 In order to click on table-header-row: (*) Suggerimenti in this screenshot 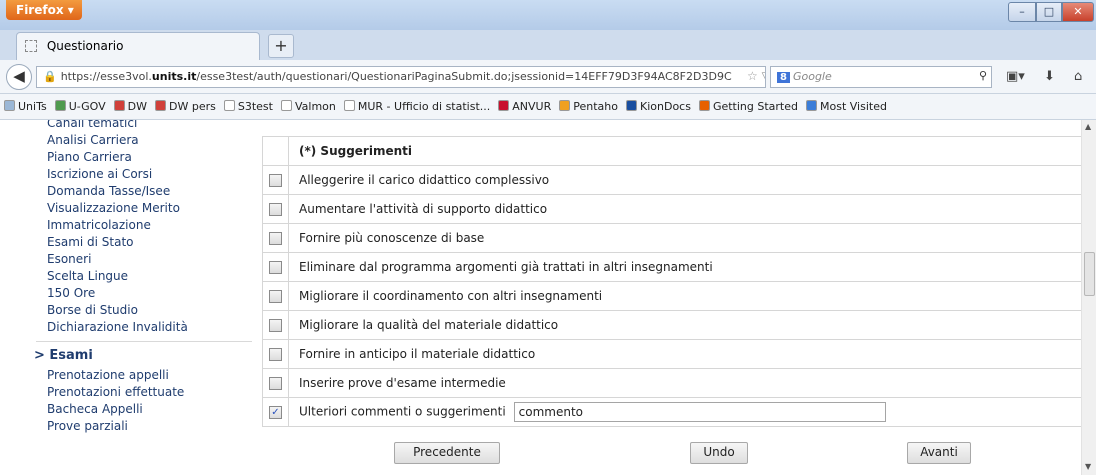, I will do `click(672, 151)`.